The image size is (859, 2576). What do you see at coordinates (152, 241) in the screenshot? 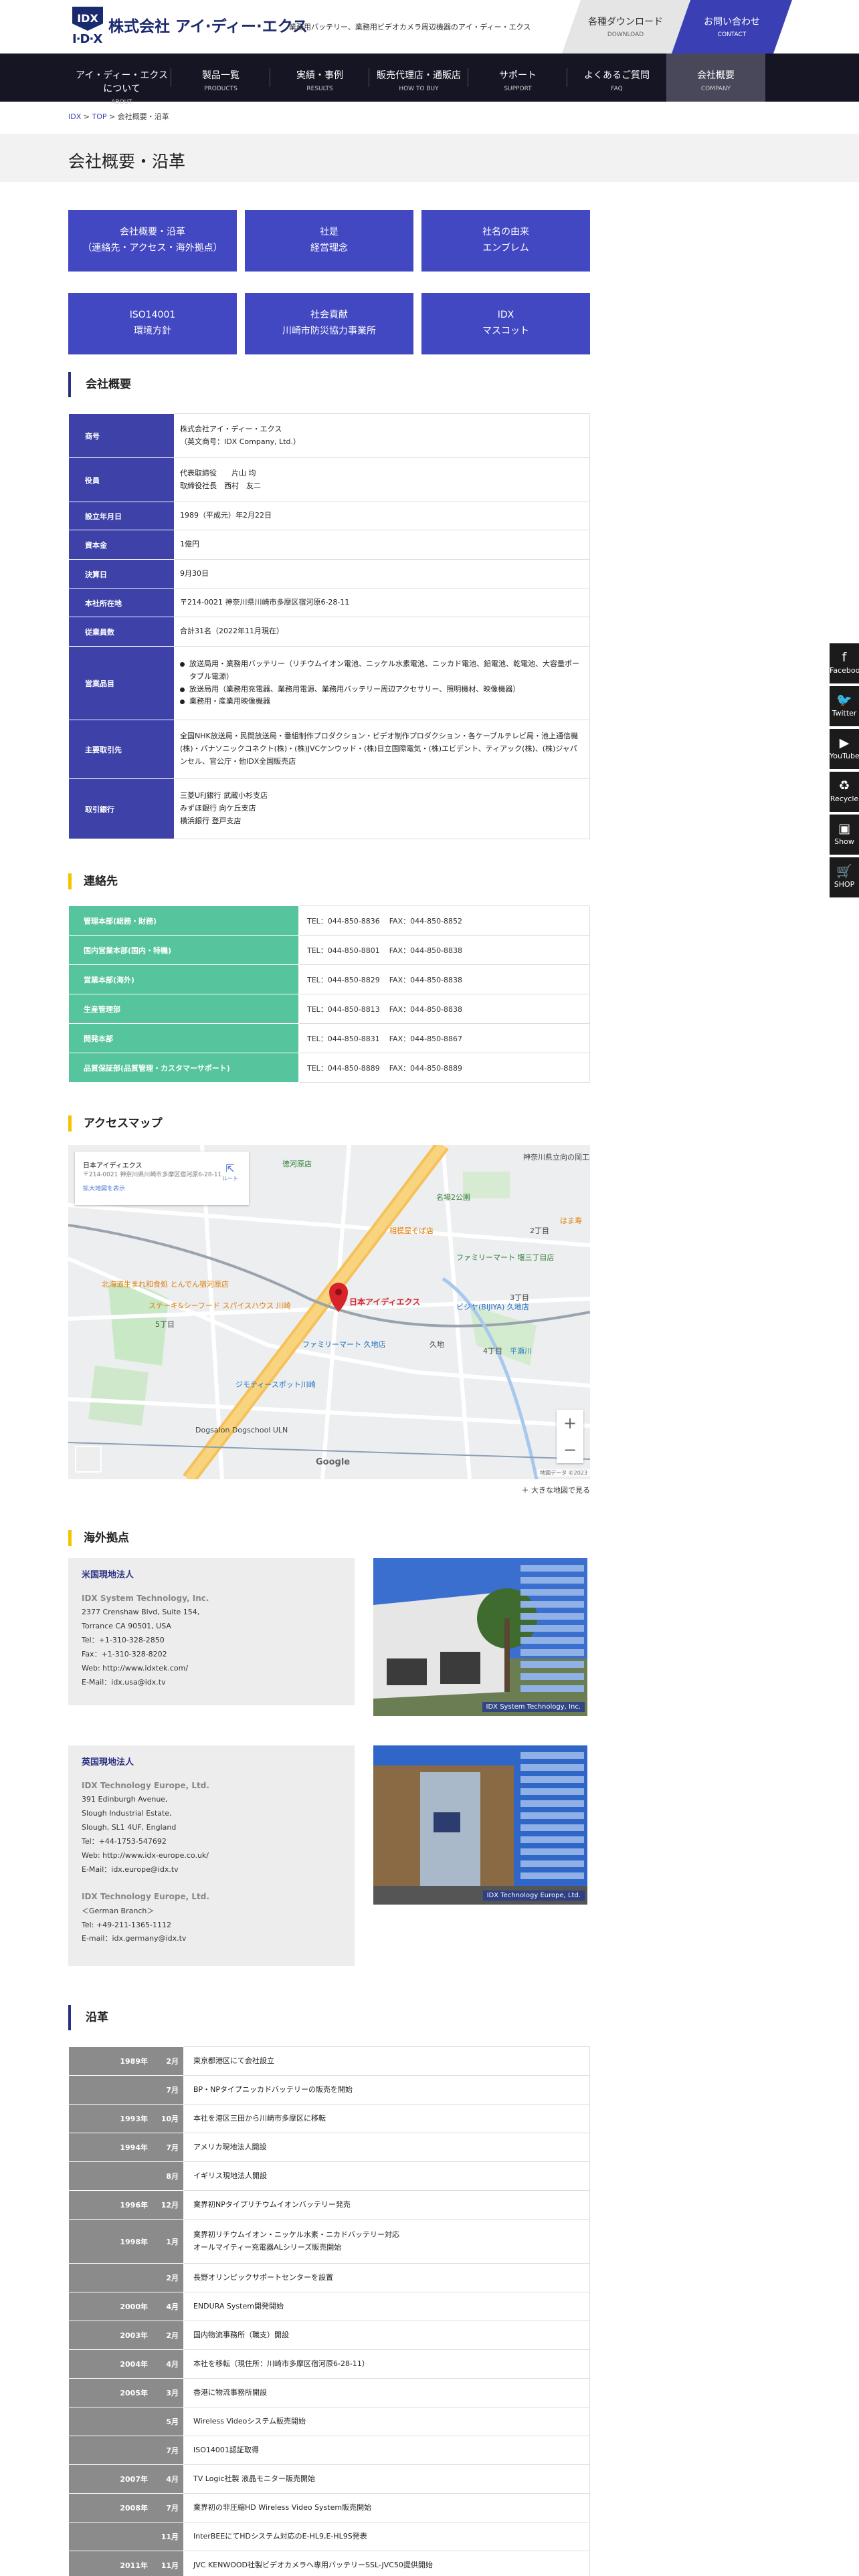
I see `tile-company-history: 会社概要・沿革 （連絡先・アクセス・海外拠点）` at bounding box center [152, 241].